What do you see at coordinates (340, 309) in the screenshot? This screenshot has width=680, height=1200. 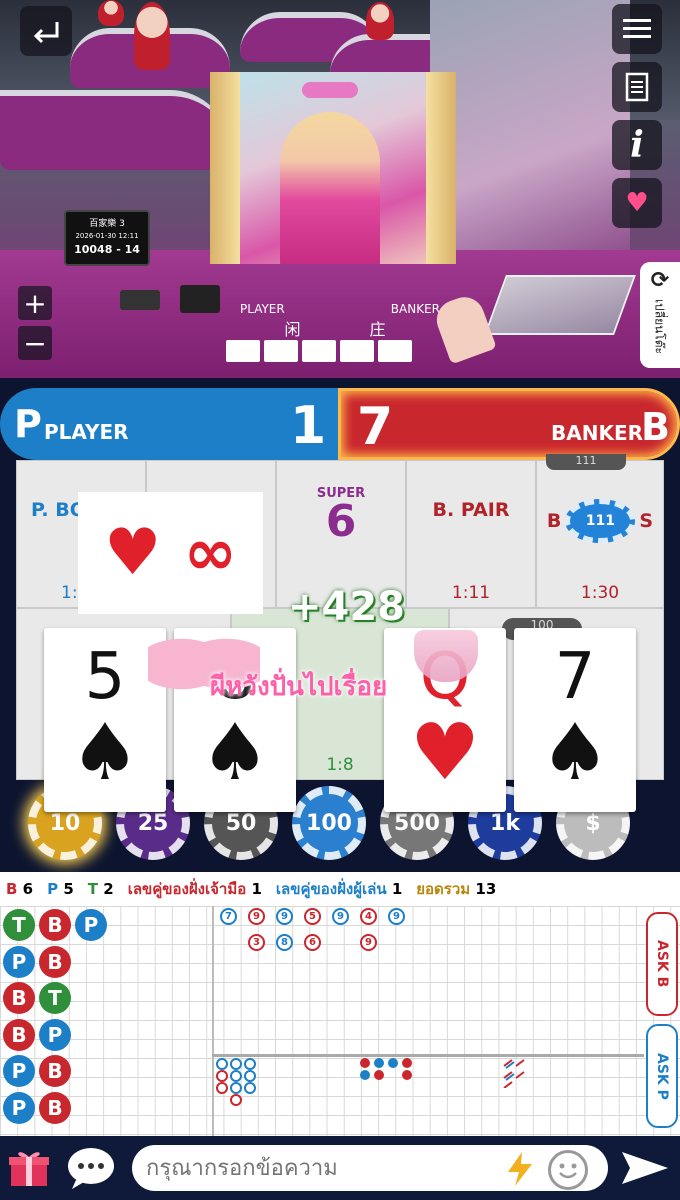 I see `table-markings: PLAYER BANKER` at bounding box center [340, 309].